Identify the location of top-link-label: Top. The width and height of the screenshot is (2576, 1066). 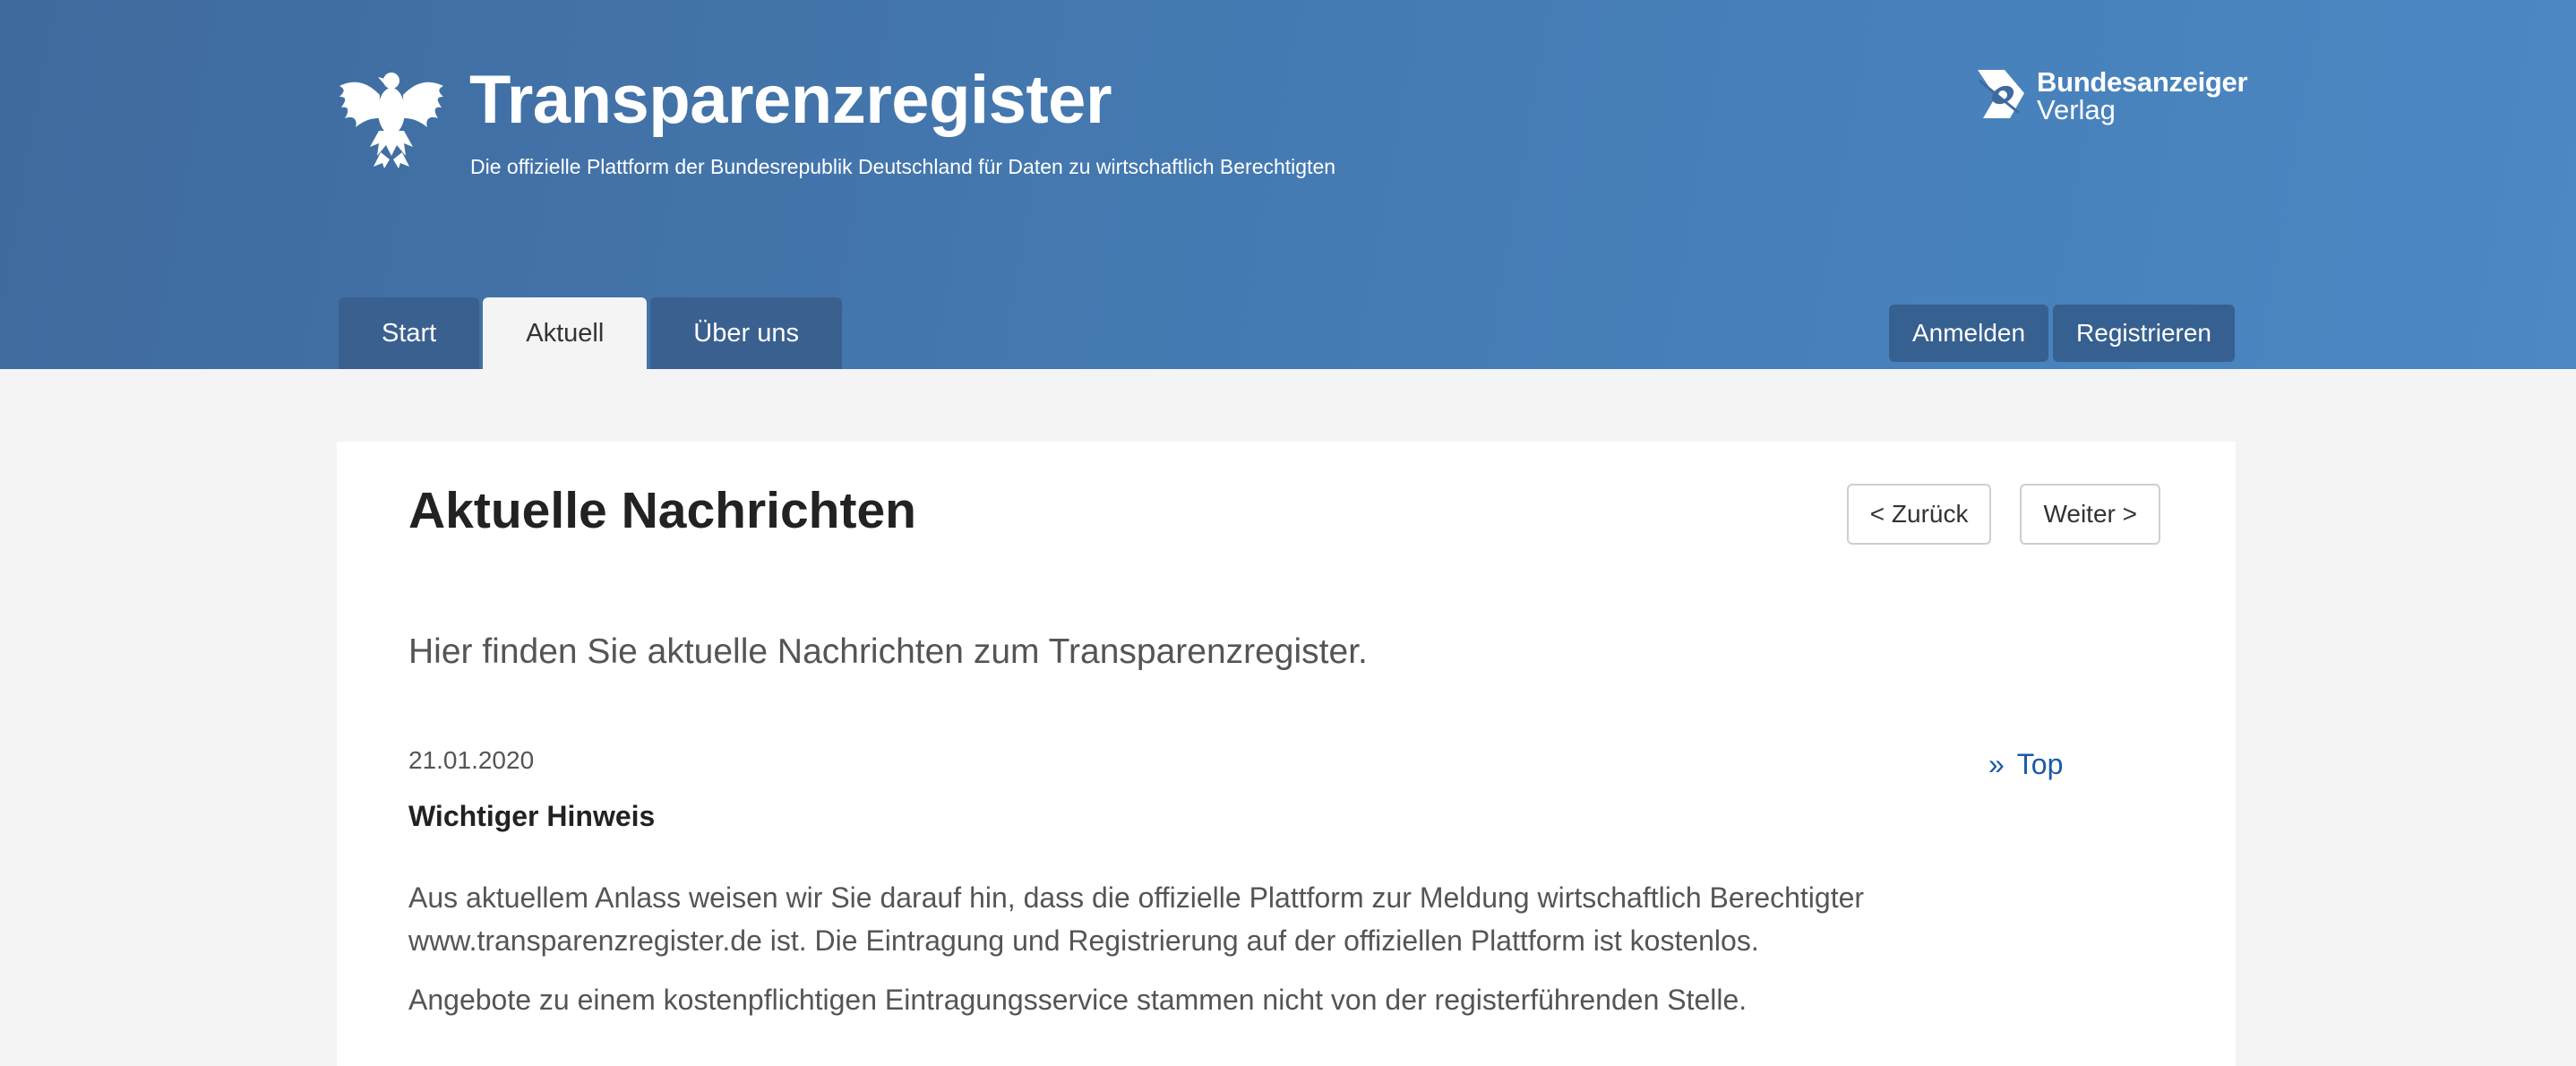
(2040, 764).